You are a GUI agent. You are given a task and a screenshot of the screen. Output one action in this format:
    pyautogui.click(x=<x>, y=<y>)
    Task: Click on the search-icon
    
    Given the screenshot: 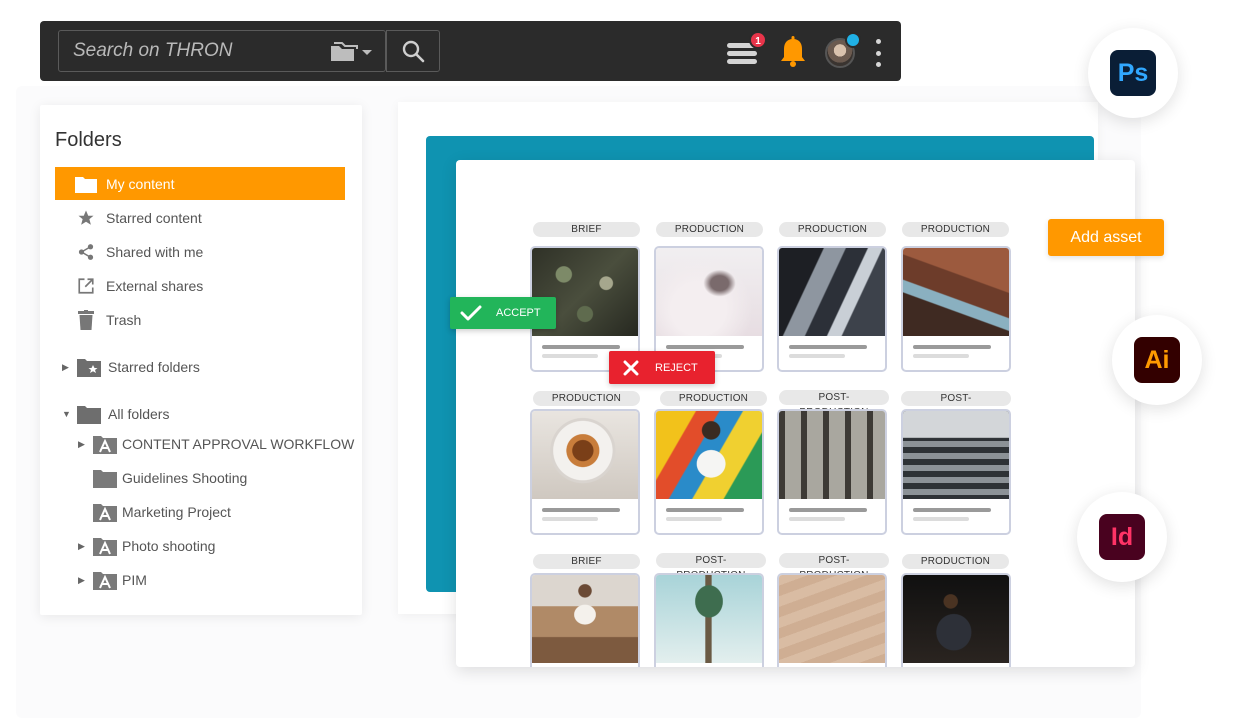 What is the action you would take?
    pyautogui.click(x=413, y=51)
    